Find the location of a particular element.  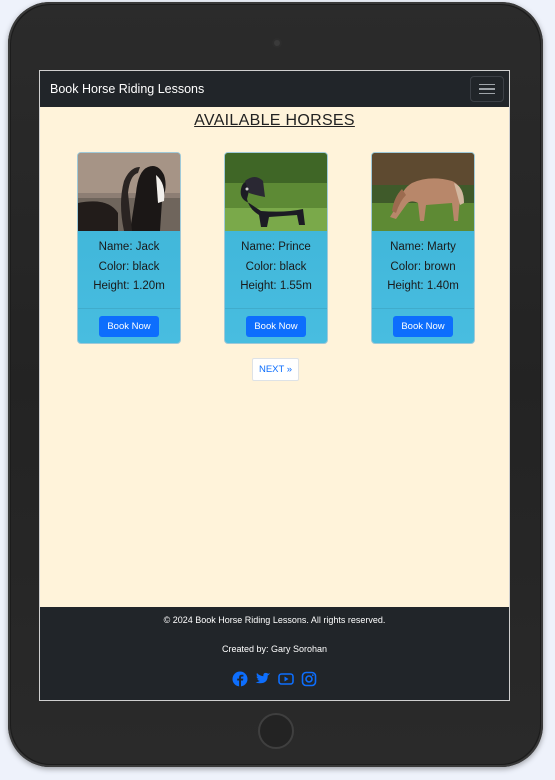

credits-text: Created by: Gary Sorohan is located at coordinates (274, 649).